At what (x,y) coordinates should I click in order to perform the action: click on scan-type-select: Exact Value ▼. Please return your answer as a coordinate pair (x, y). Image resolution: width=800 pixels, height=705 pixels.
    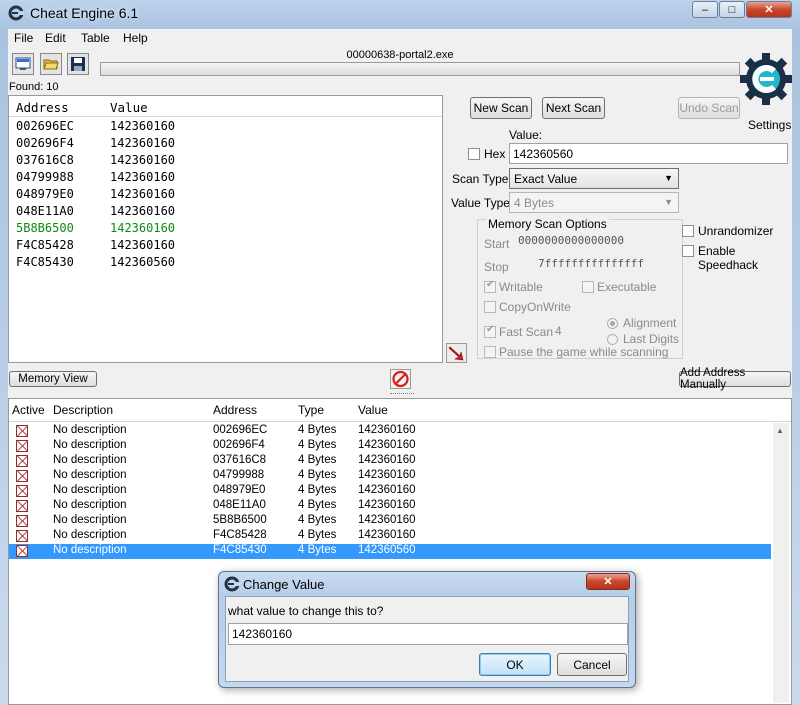
    Looking at the image, I should click on (594, 178).